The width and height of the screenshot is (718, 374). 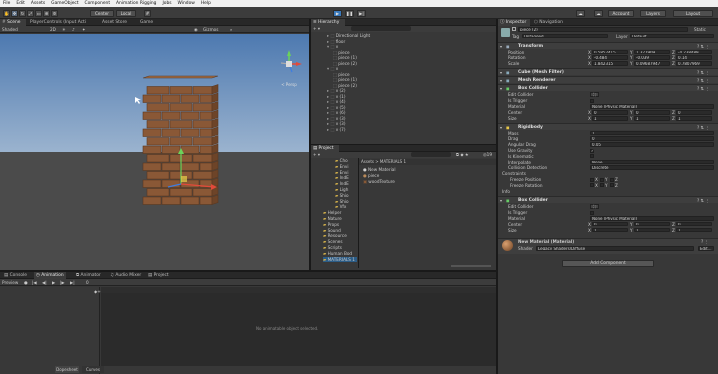 What do you see at coordinates (333, 241) in the screenshot?
I see `project-folder: ▰ Scenes` at bounding box center [333, 241].